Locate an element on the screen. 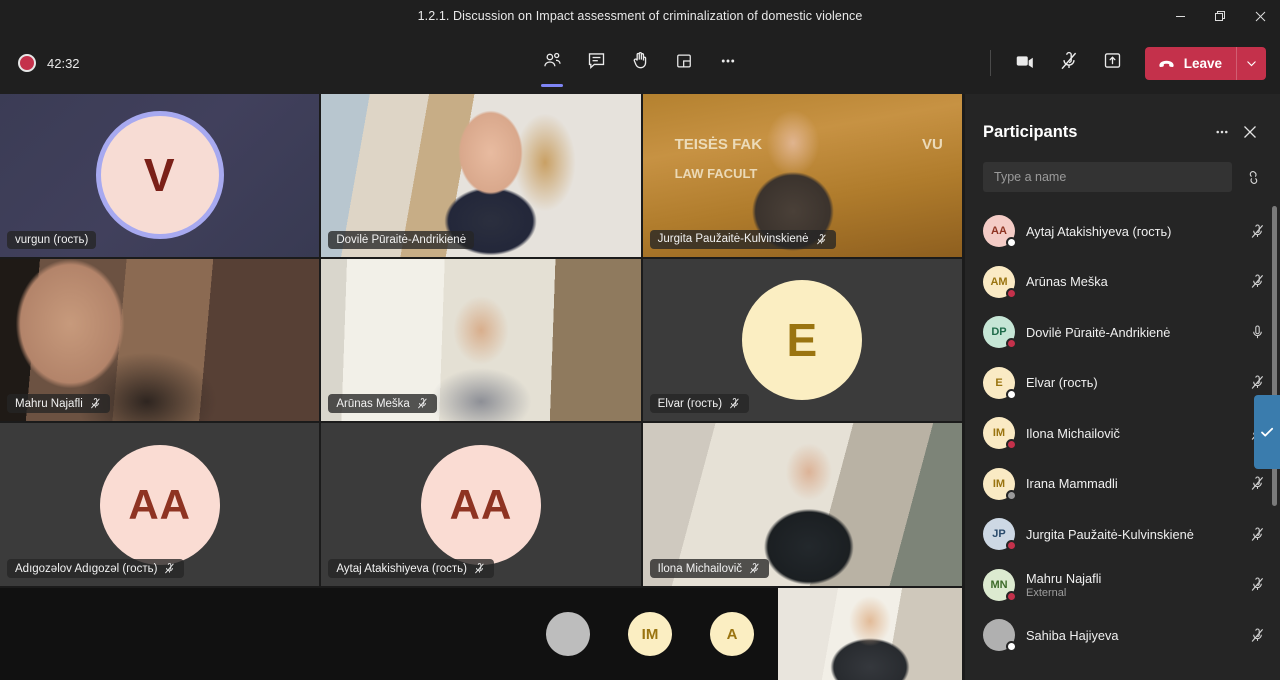  recording-indicator: 42:32 is located at coordinates (49, 63).